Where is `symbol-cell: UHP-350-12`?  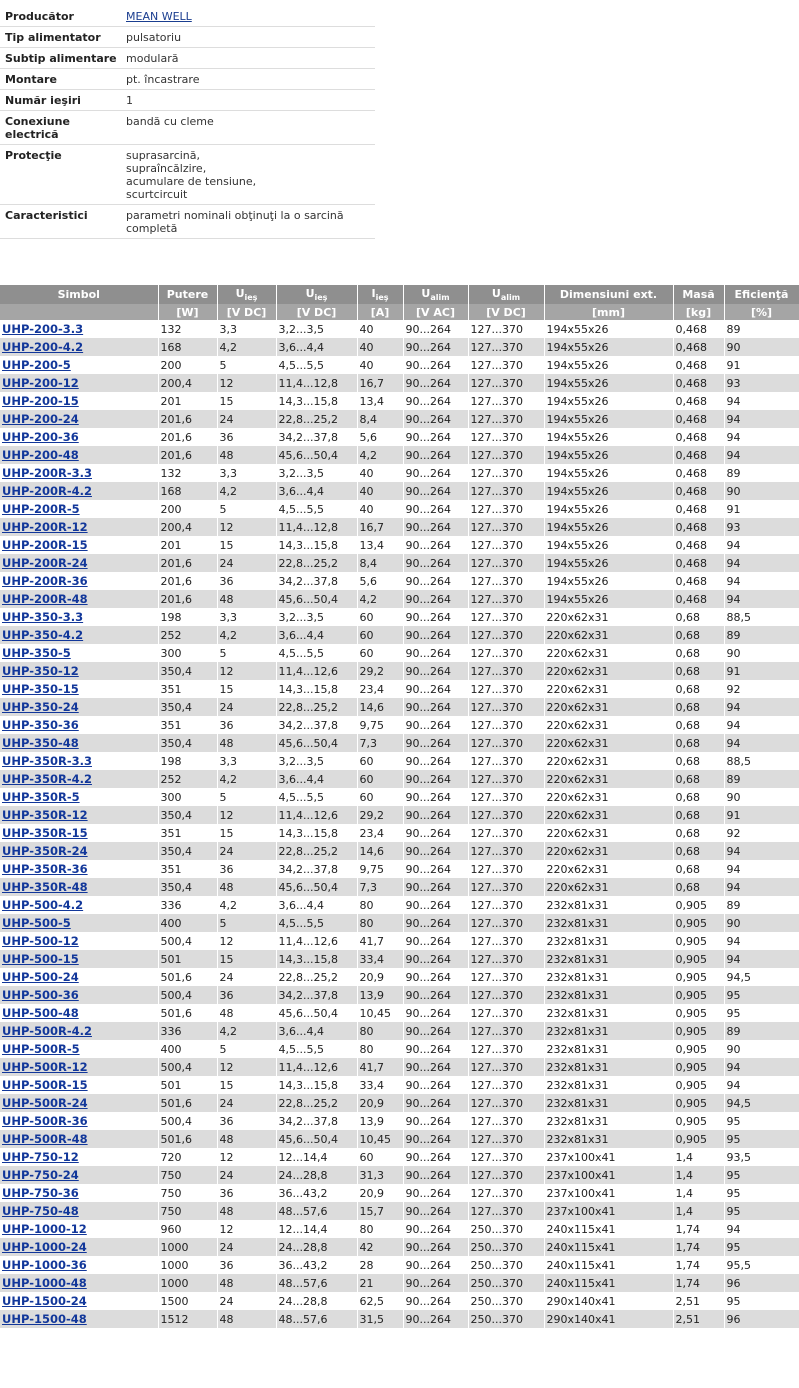 symbol-cell: UHP-350-12 is located at coordinates (79, 671).